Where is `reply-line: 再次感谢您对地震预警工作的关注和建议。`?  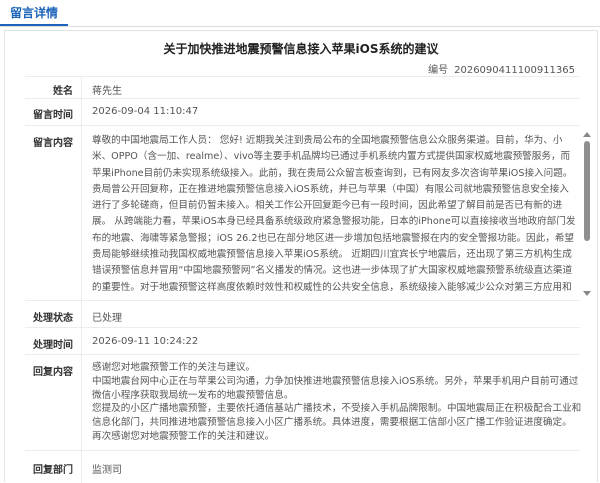
reply-line: 再次感谢您对地震预警工作的关注和建议。 is located at coordinates (183, 436).